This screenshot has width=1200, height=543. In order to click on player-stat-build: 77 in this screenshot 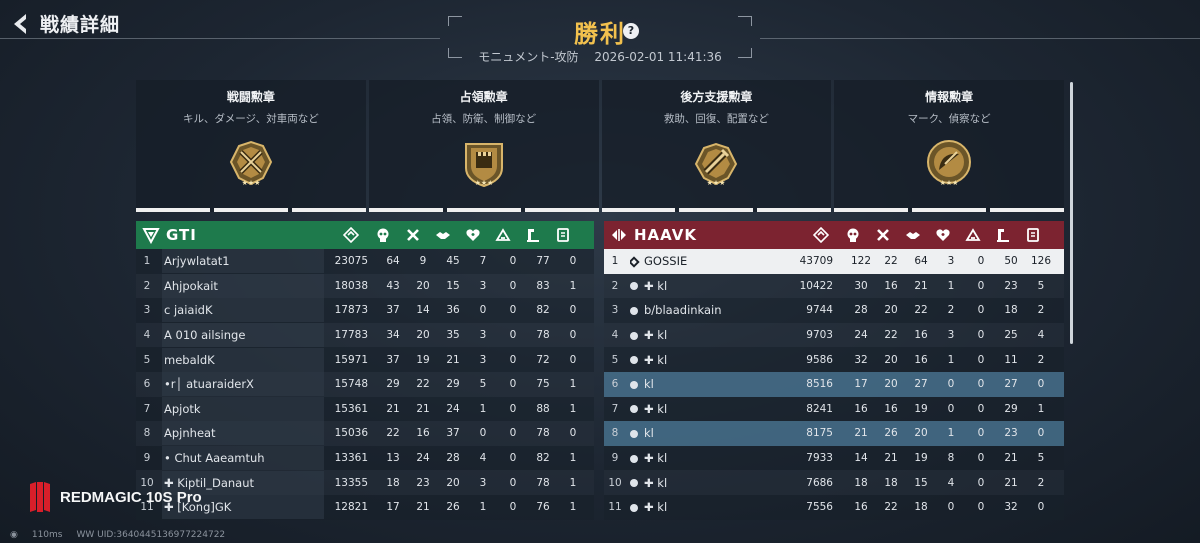, I will do `click(543, 261)`.